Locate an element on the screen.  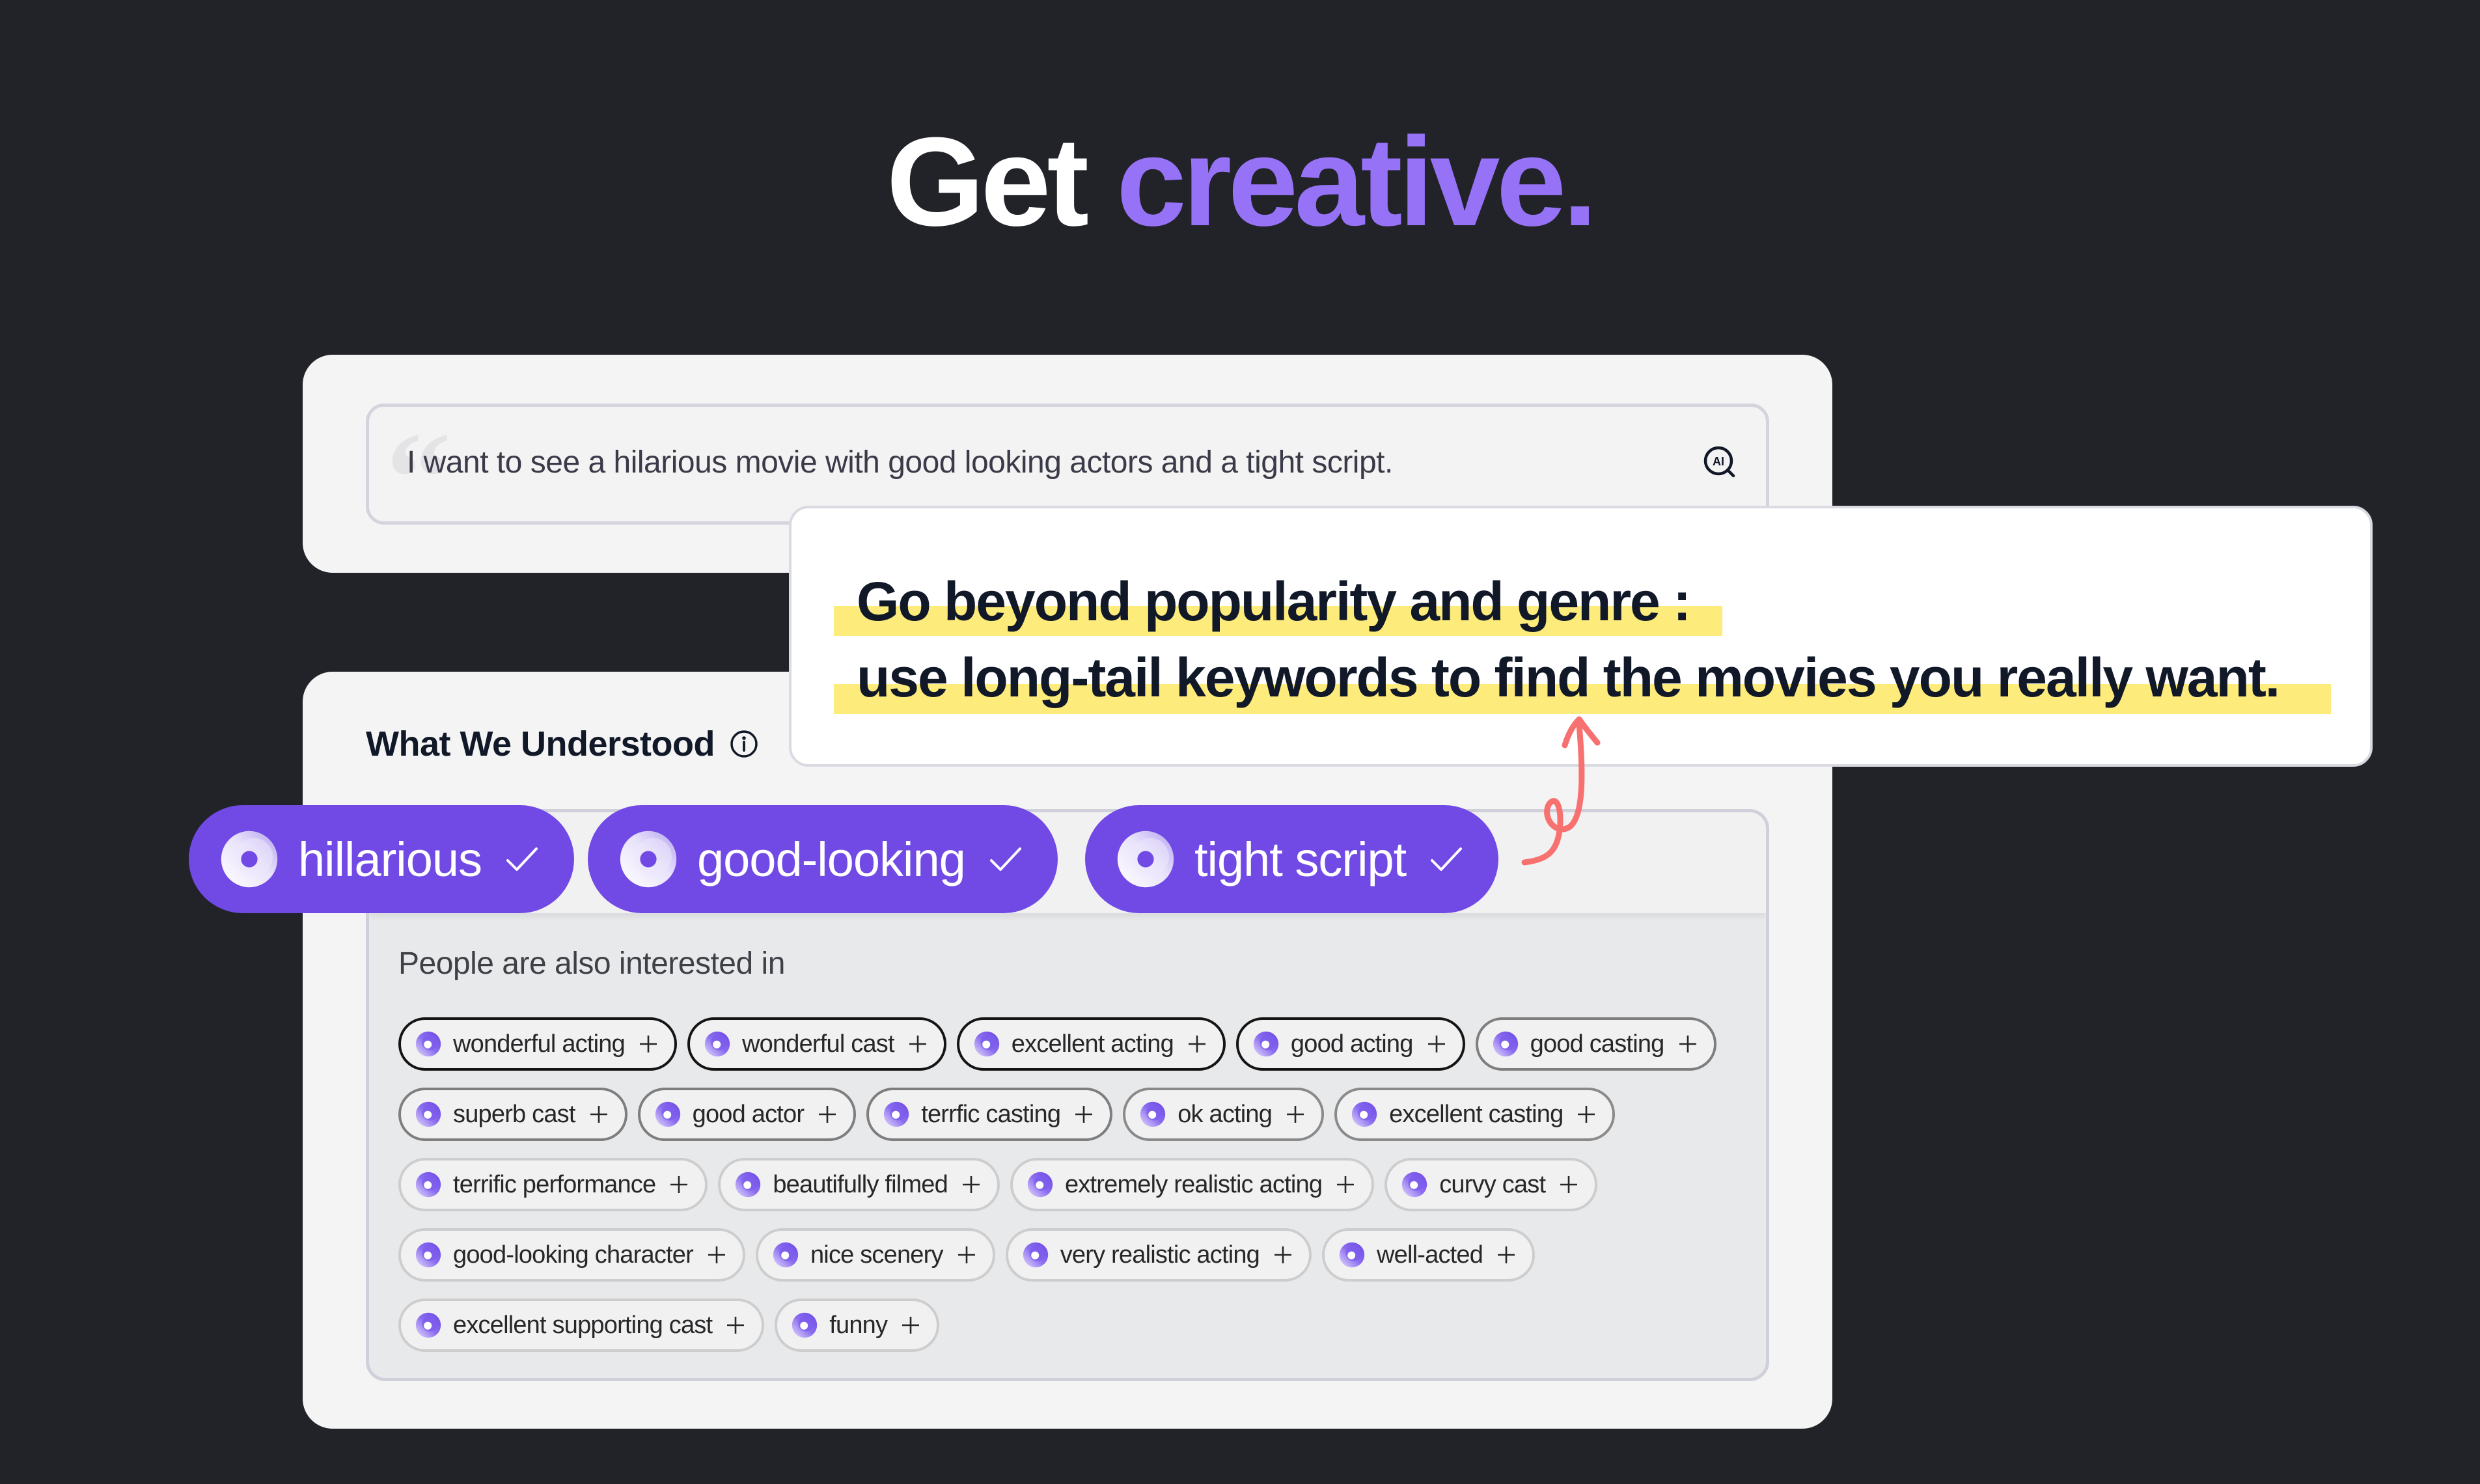
suggestion-chip-label: wonderful acting is located at coordinates (540, 1044).